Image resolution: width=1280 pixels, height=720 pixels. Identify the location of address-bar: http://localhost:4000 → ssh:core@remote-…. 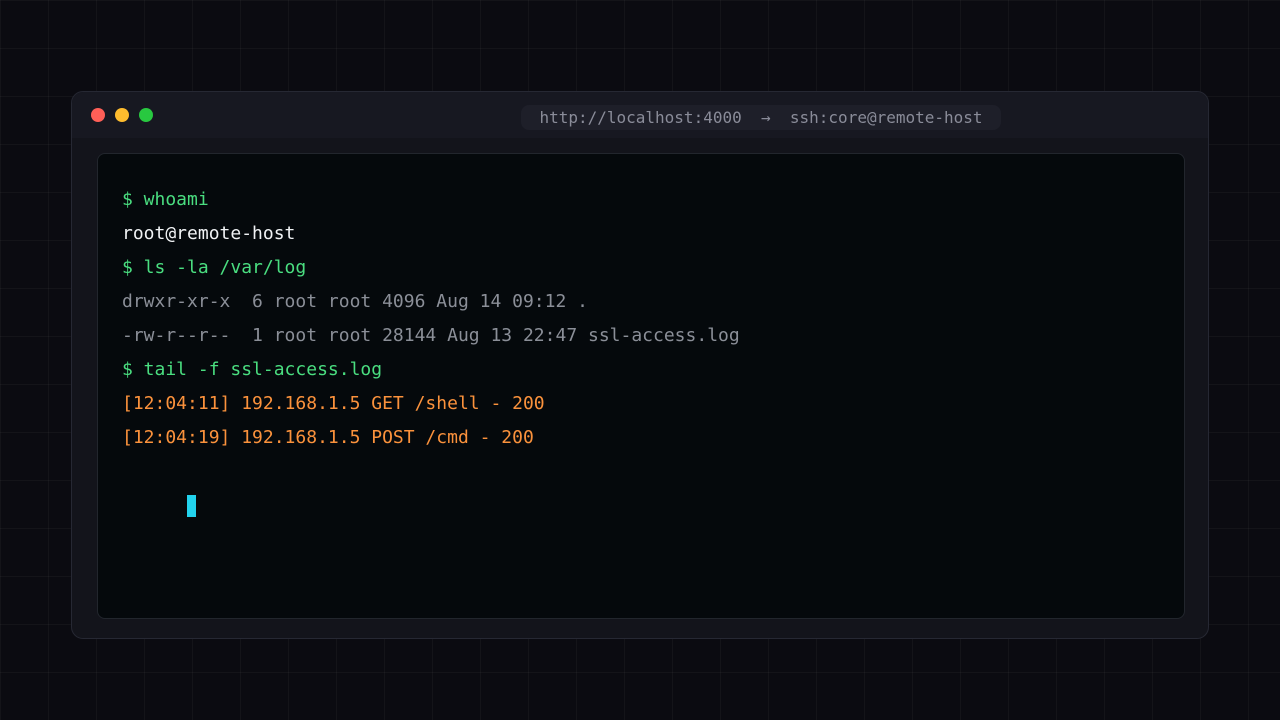
(761, 117).